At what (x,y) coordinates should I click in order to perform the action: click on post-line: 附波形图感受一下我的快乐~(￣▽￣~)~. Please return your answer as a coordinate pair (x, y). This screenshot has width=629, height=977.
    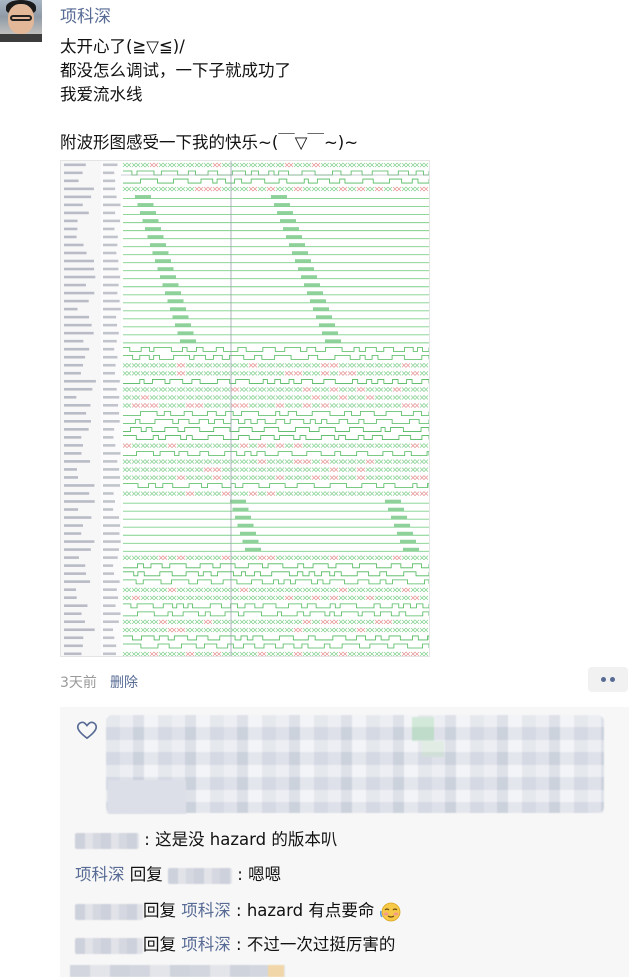
    Looking at the image, I should click on (209, 142).